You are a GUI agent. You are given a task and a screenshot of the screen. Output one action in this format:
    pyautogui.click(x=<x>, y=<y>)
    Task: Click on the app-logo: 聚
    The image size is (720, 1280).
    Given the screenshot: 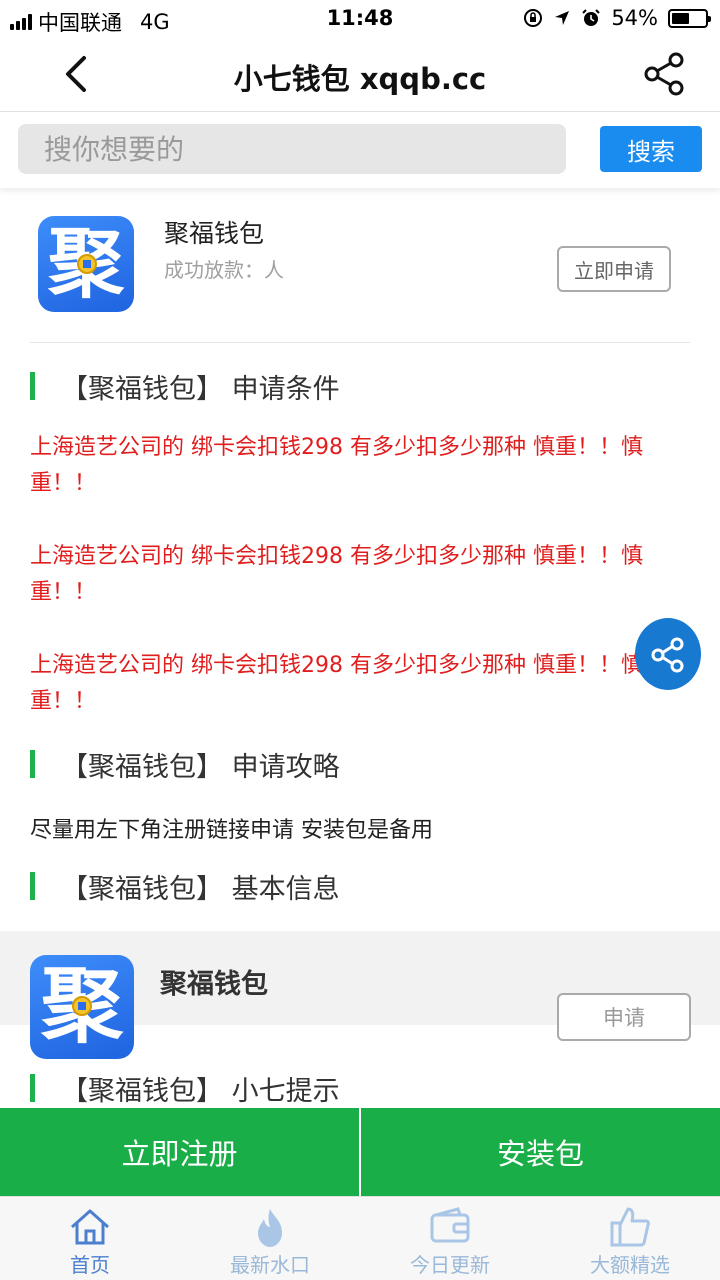 What is the action you would take?
    pyautogui.click(x=86, y=264)
    